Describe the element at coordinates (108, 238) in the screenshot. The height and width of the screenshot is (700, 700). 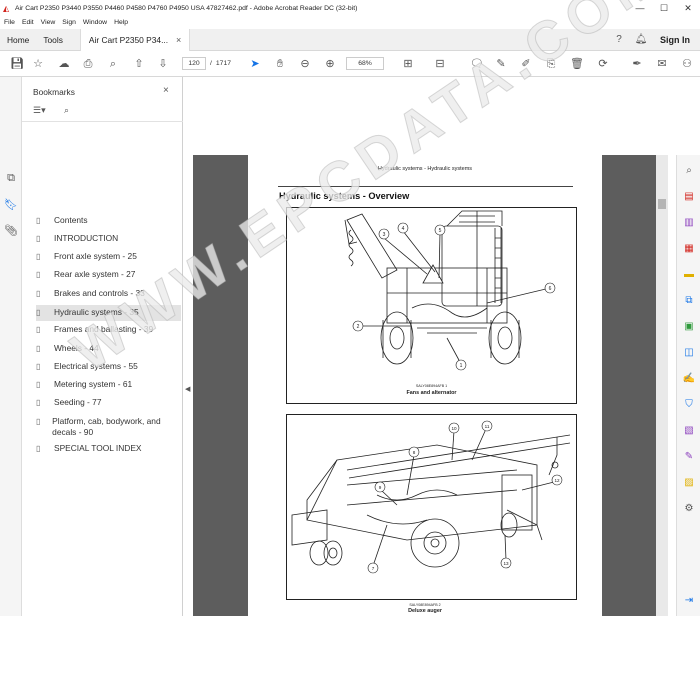
I see `bookmark-item: ▯ INTRODUCTION` at that location.